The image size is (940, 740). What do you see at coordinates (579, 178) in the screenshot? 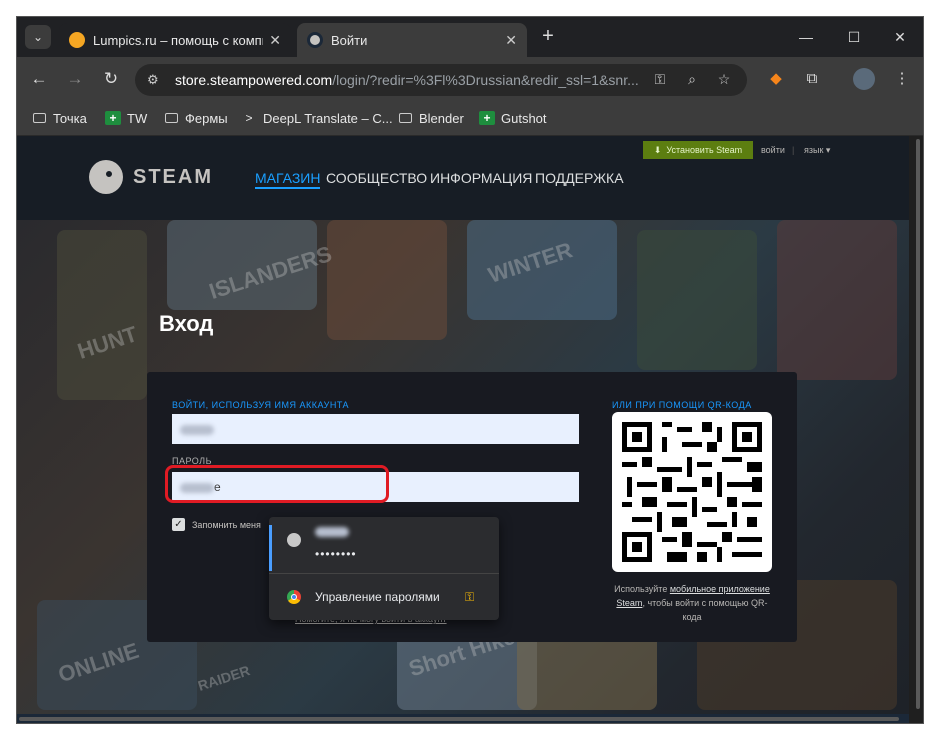
I see `nav-support: ПОДДЕРЖКА` at bounding box center [579, 178].